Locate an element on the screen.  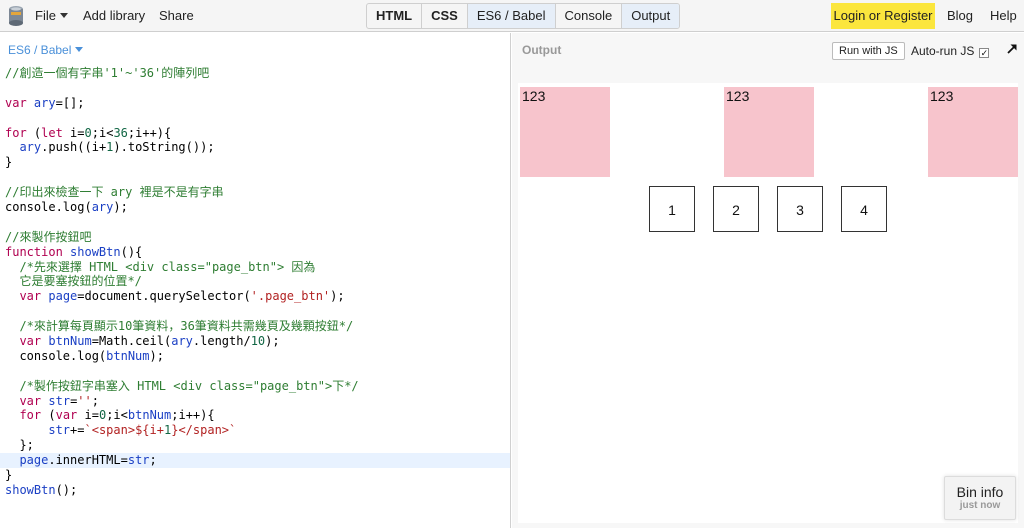
code-line: ary.push((i+1).toString()); is located at coordinates (255, 147).